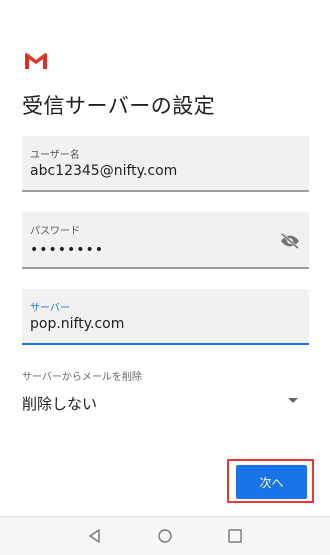 The width and height of the screenshot is (330, 555). I want to click on username-field: ユーザー名 abc12345@nifty.com, so click(165, 164).